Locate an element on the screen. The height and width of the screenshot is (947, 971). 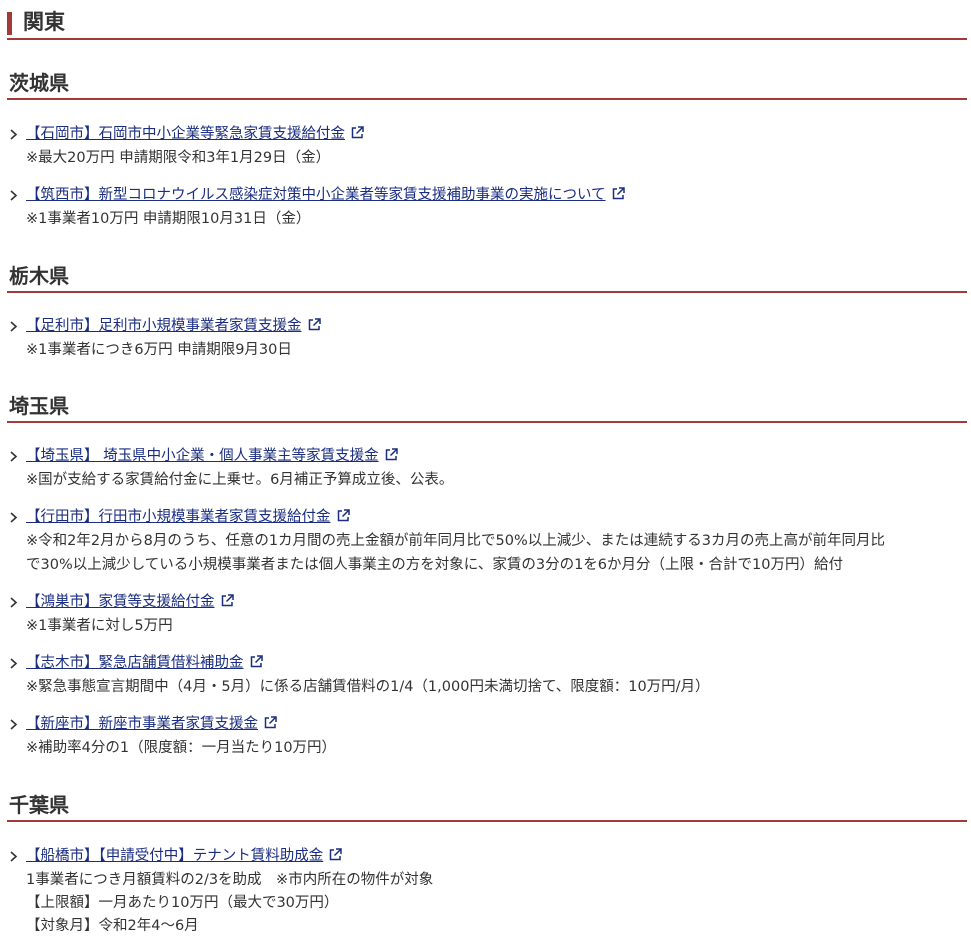
item-link: 【行田市】行田市小規模事業者家賃支援給付金 is located at coordinates (188, 517).